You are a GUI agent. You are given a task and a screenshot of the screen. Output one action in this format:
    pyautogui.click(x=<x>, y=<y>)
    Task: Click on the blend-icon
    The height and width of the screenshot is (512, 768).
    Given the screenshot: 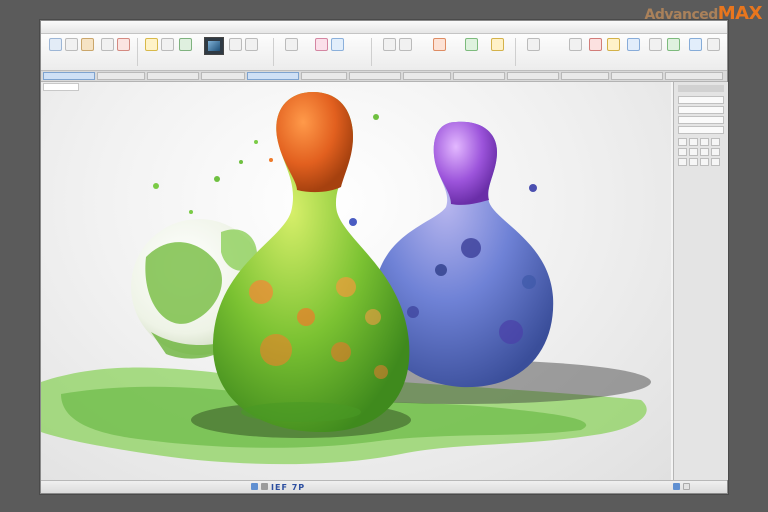 What is the action you would take?
    pyautogui.click(x=533, y=44)
    